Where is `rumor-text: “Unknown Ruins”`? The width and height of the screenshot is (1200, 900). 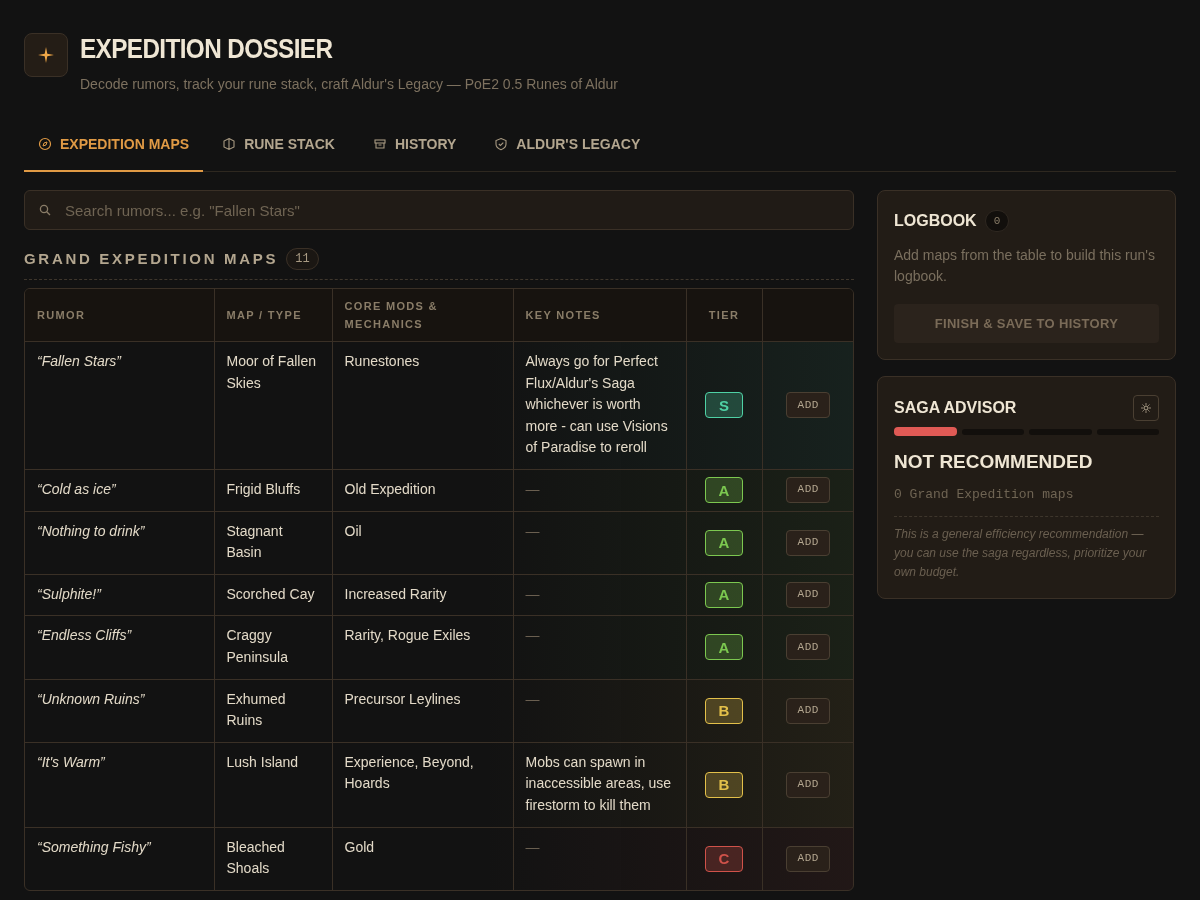 rumor-text: “Unknown Ruins” is located at coordinates (91, 698).